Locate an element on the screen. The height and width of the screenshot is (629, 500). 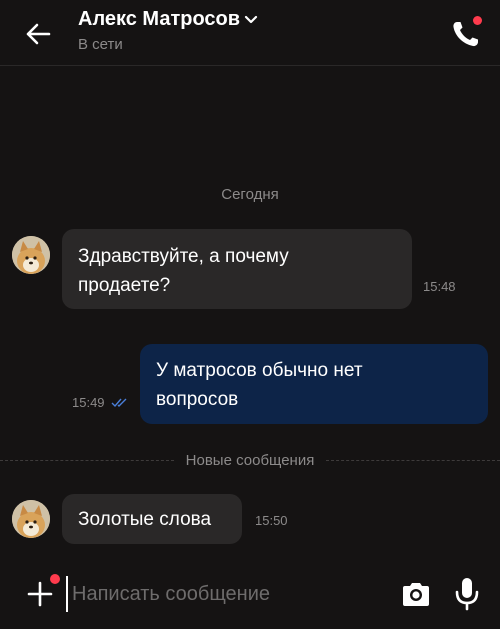
message-bubble-incoming: Золотые слова is located at coordinates (152, 519).